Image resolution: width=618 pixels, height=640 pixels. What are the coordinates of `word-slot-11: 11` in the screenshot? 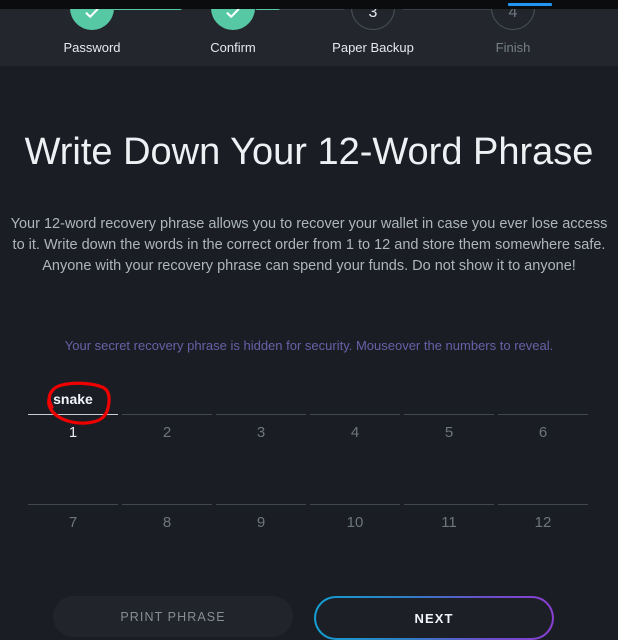 It's located at (449, 519).